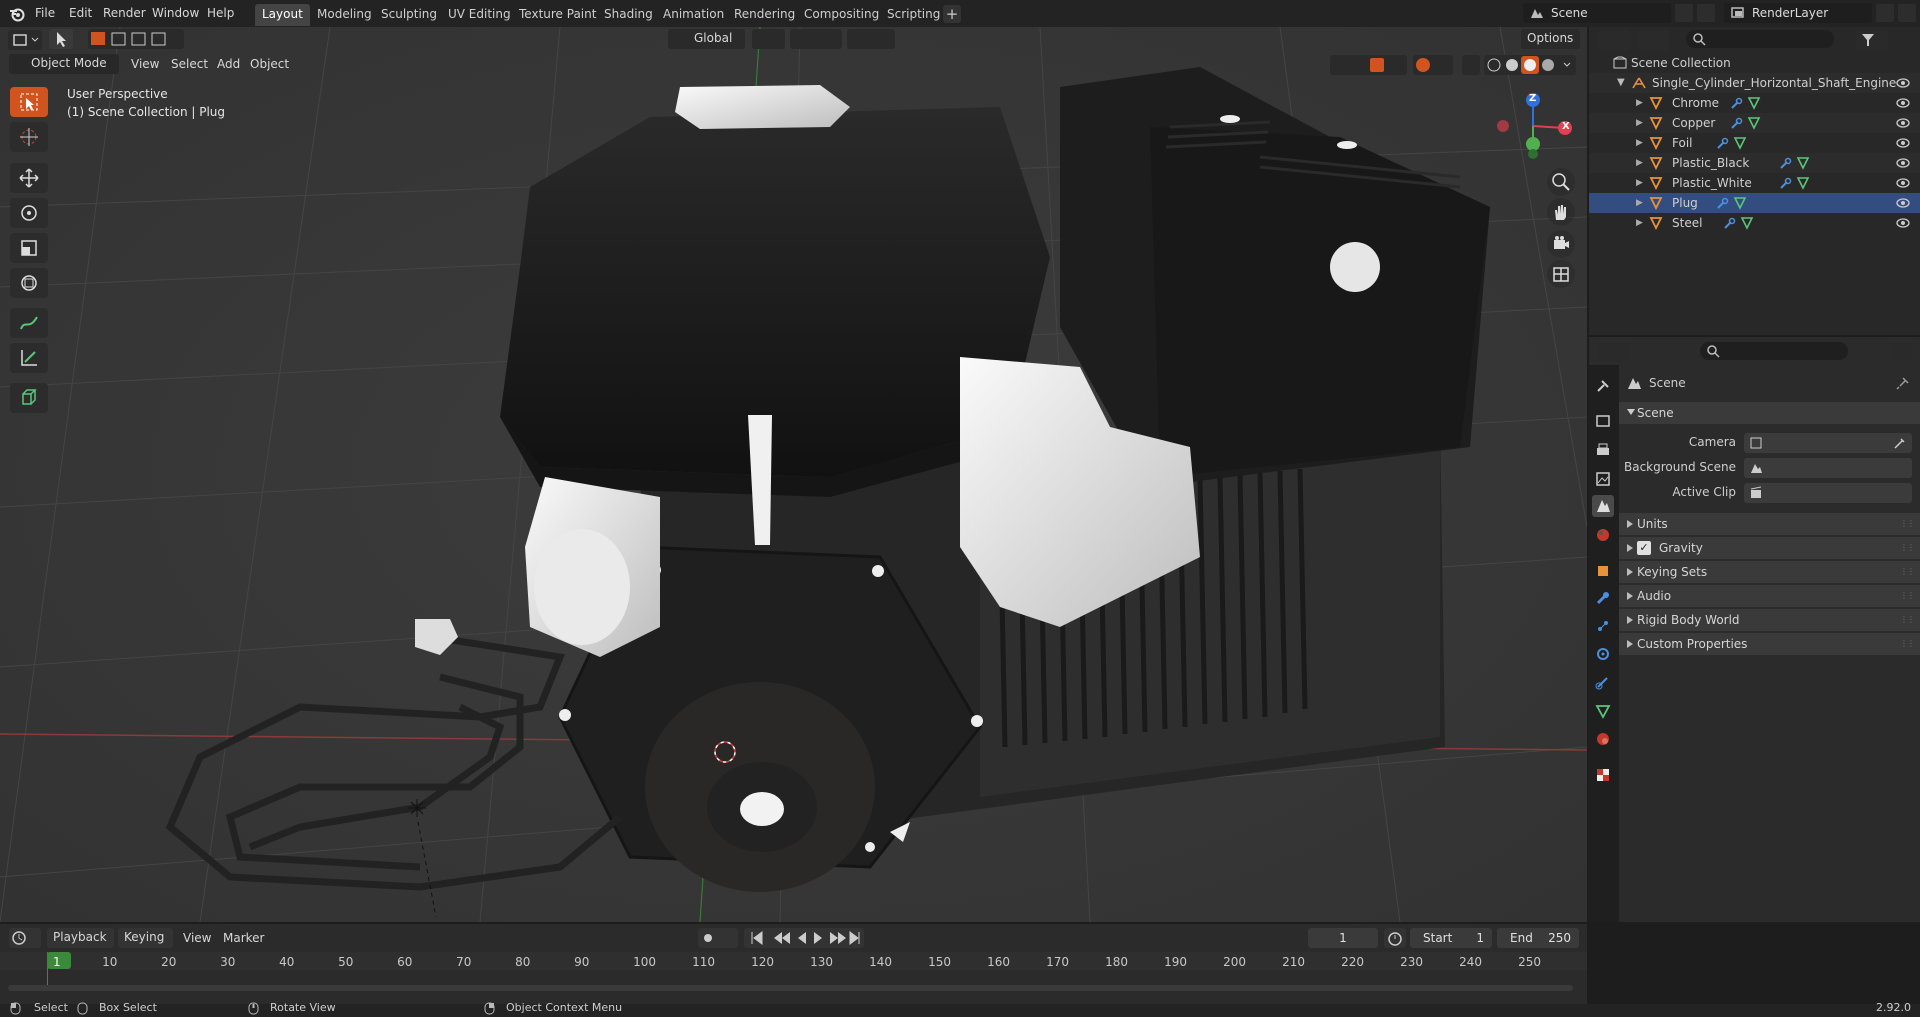  Describe the element at coordinates (29, 283) in the screenshot. I see `tool-transform` at that location.